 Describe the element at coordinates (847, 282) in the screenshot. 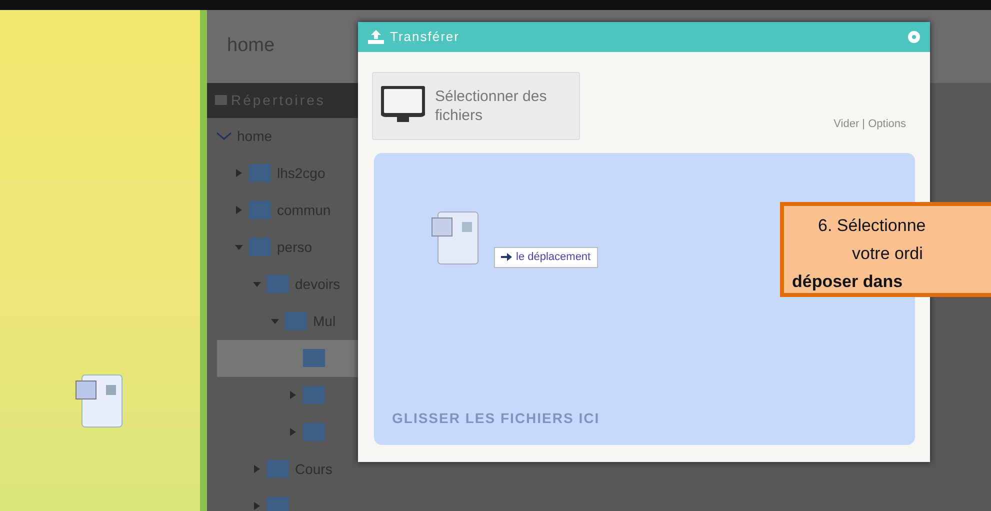

I see `callout-text: déposer dans` at that location.